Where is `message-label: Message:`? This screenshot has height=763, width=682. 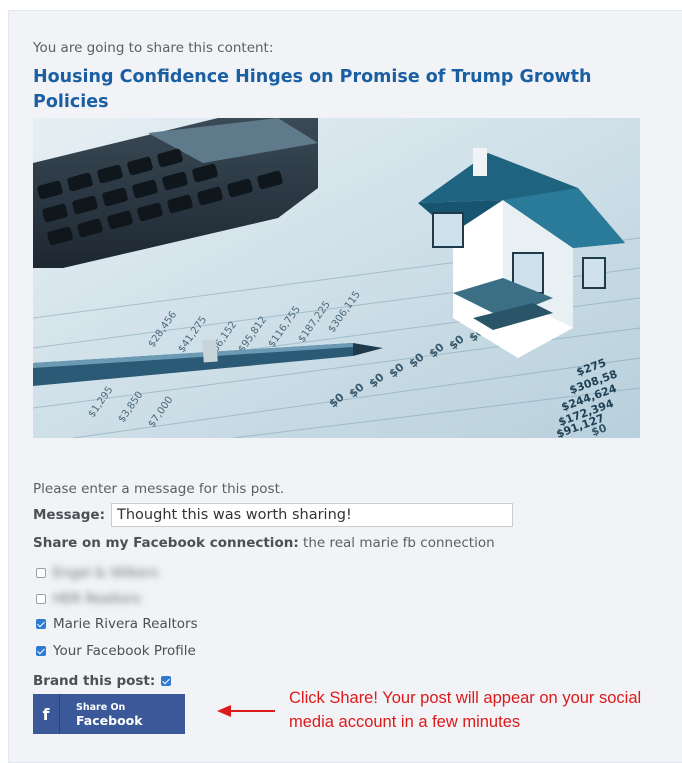
message-label: Message: is located at coordinates (69, 515).